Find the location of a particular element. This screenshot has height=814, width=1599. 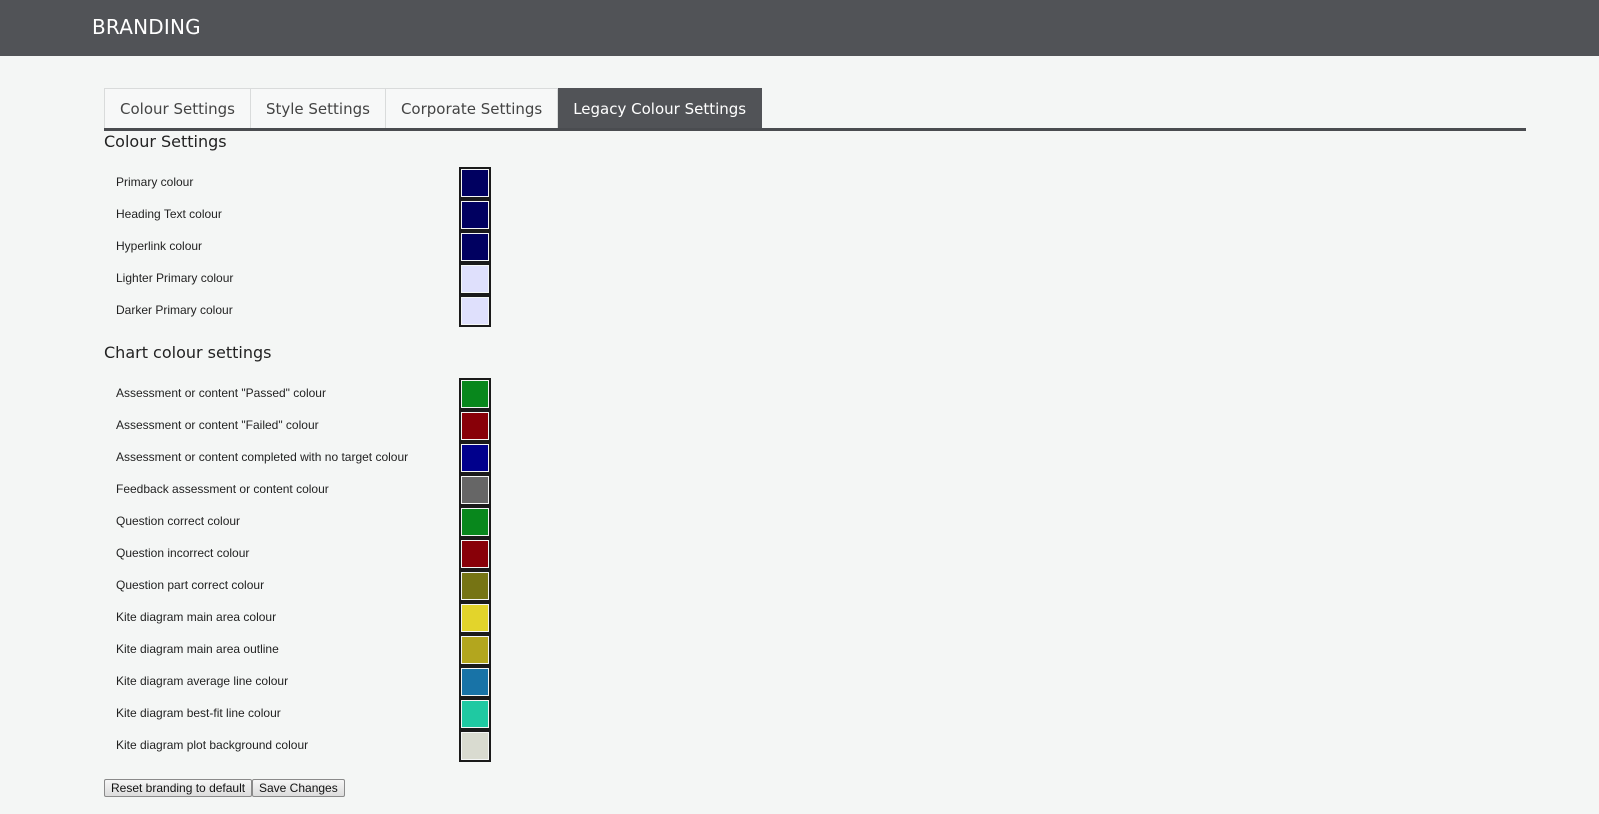

colour-row-label: Darker Primary colour is located at coordinates (174, 310).